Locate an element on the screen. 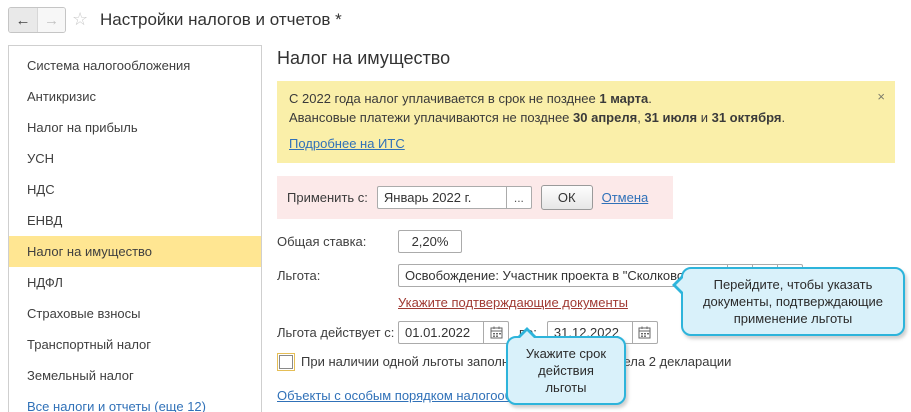 The width and height of the screenshot is (911, 412). forward-icon: → is located at coordinates (51, 20).